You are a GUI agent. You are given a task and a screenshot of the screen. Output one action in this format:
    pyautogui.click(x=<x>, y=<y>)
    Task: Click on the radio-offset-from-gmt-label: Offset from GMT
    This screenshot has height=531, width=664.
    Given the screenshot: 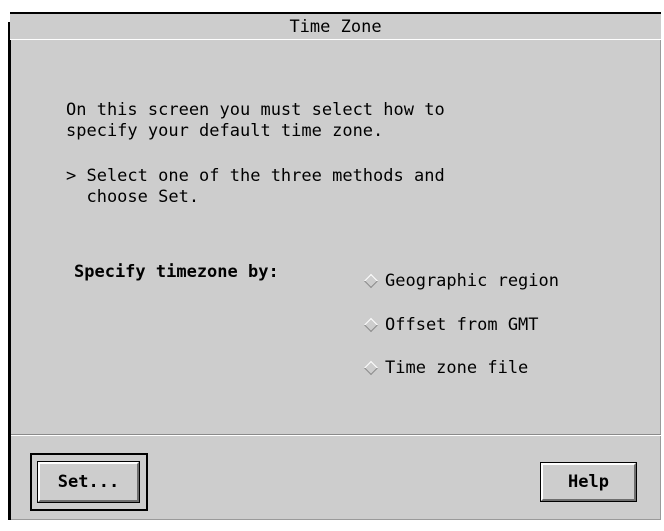 What is the action you would take?
    pyautogui.click(x=462, y=325)
    